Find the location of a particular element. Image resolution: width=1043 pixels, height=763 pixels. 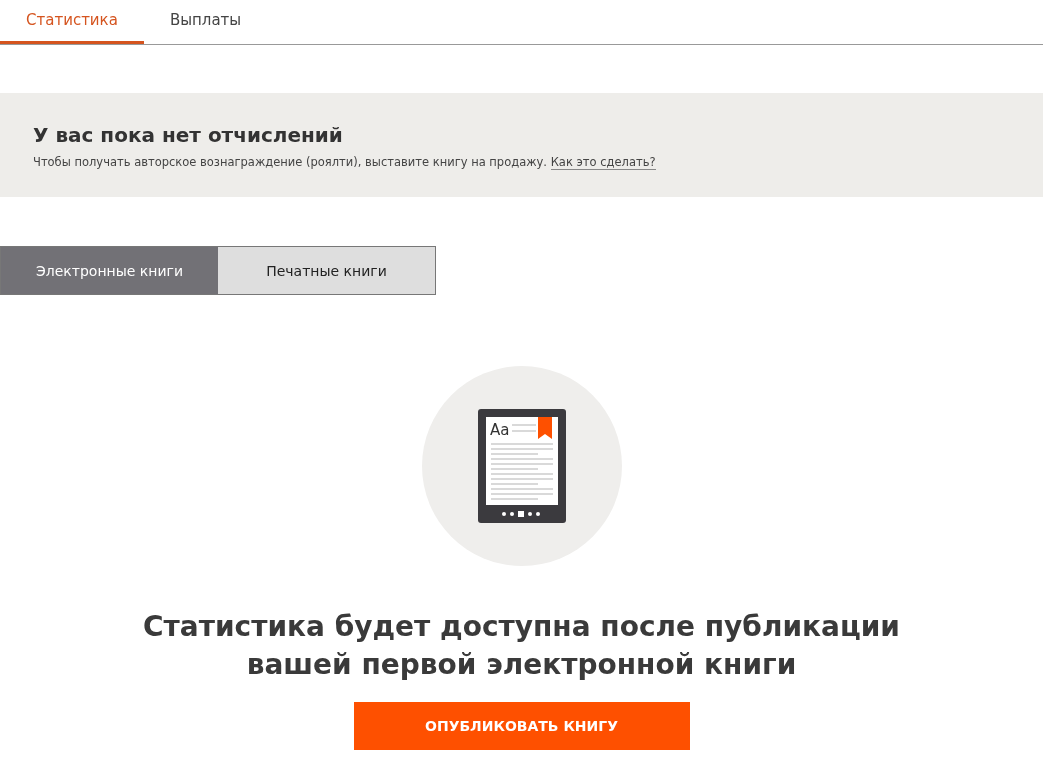

empty-state-message: Статистика будет доступна после публикации вашей первой электронной книги is located at coordinates (521, 646).